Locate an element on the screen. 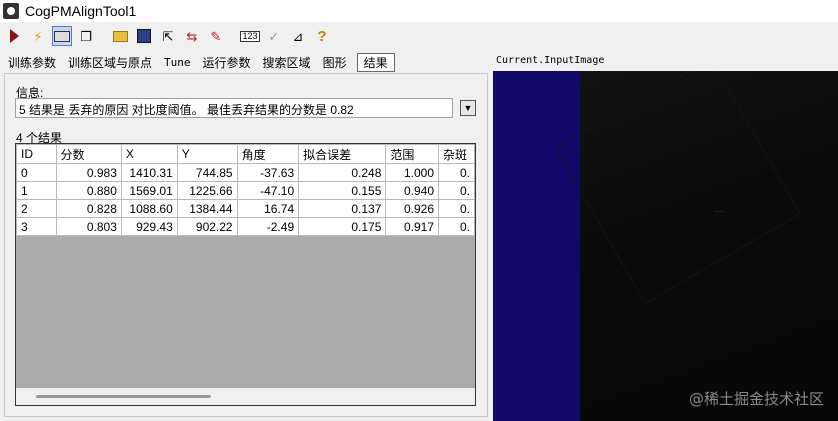  cell-score: 0.803 is located at coordinates (88, 226).